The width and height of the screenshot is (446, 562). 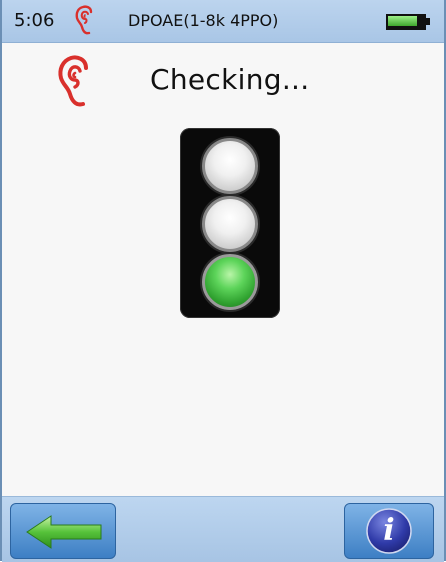 I want to click on test-mode-label: DPOAE(1-8k 4PPO), so click(x=203, y=20).